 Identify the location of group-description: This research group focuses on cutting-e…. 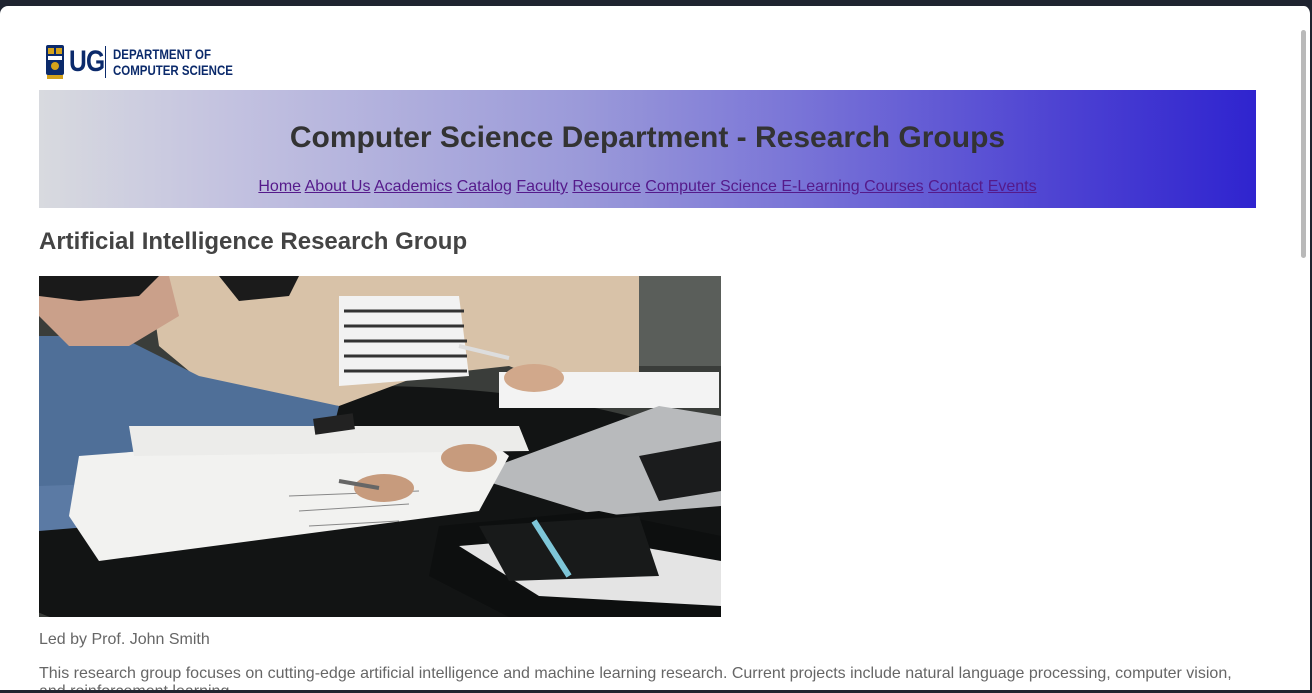
(635, 677).